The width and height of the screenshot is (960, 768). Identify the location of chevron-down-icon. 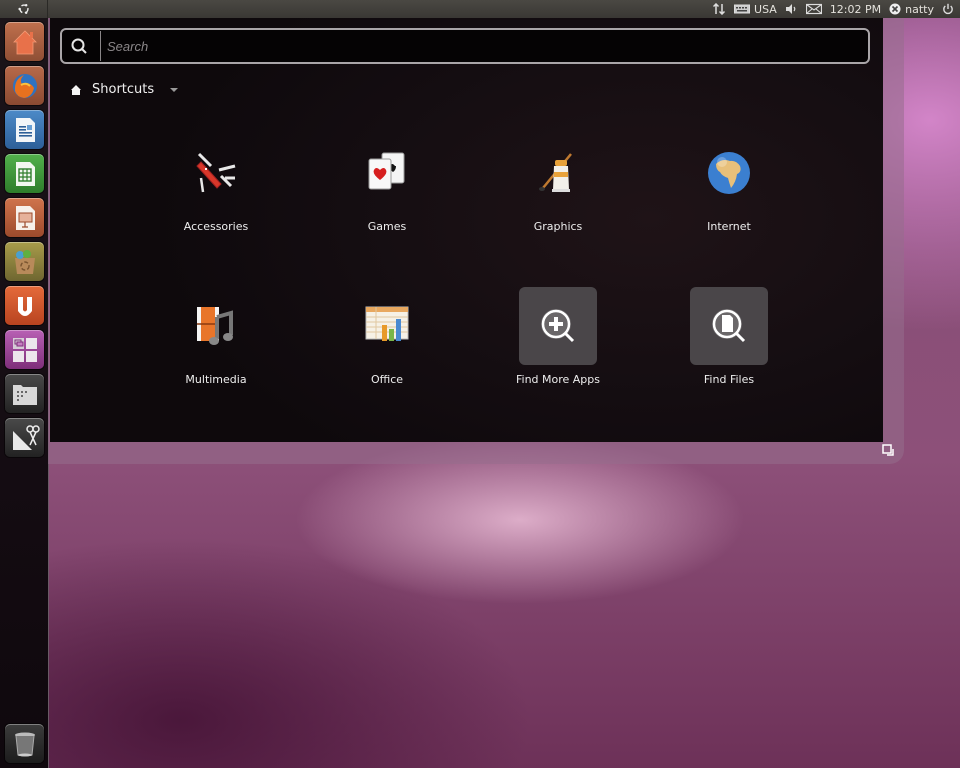
(174, 89).